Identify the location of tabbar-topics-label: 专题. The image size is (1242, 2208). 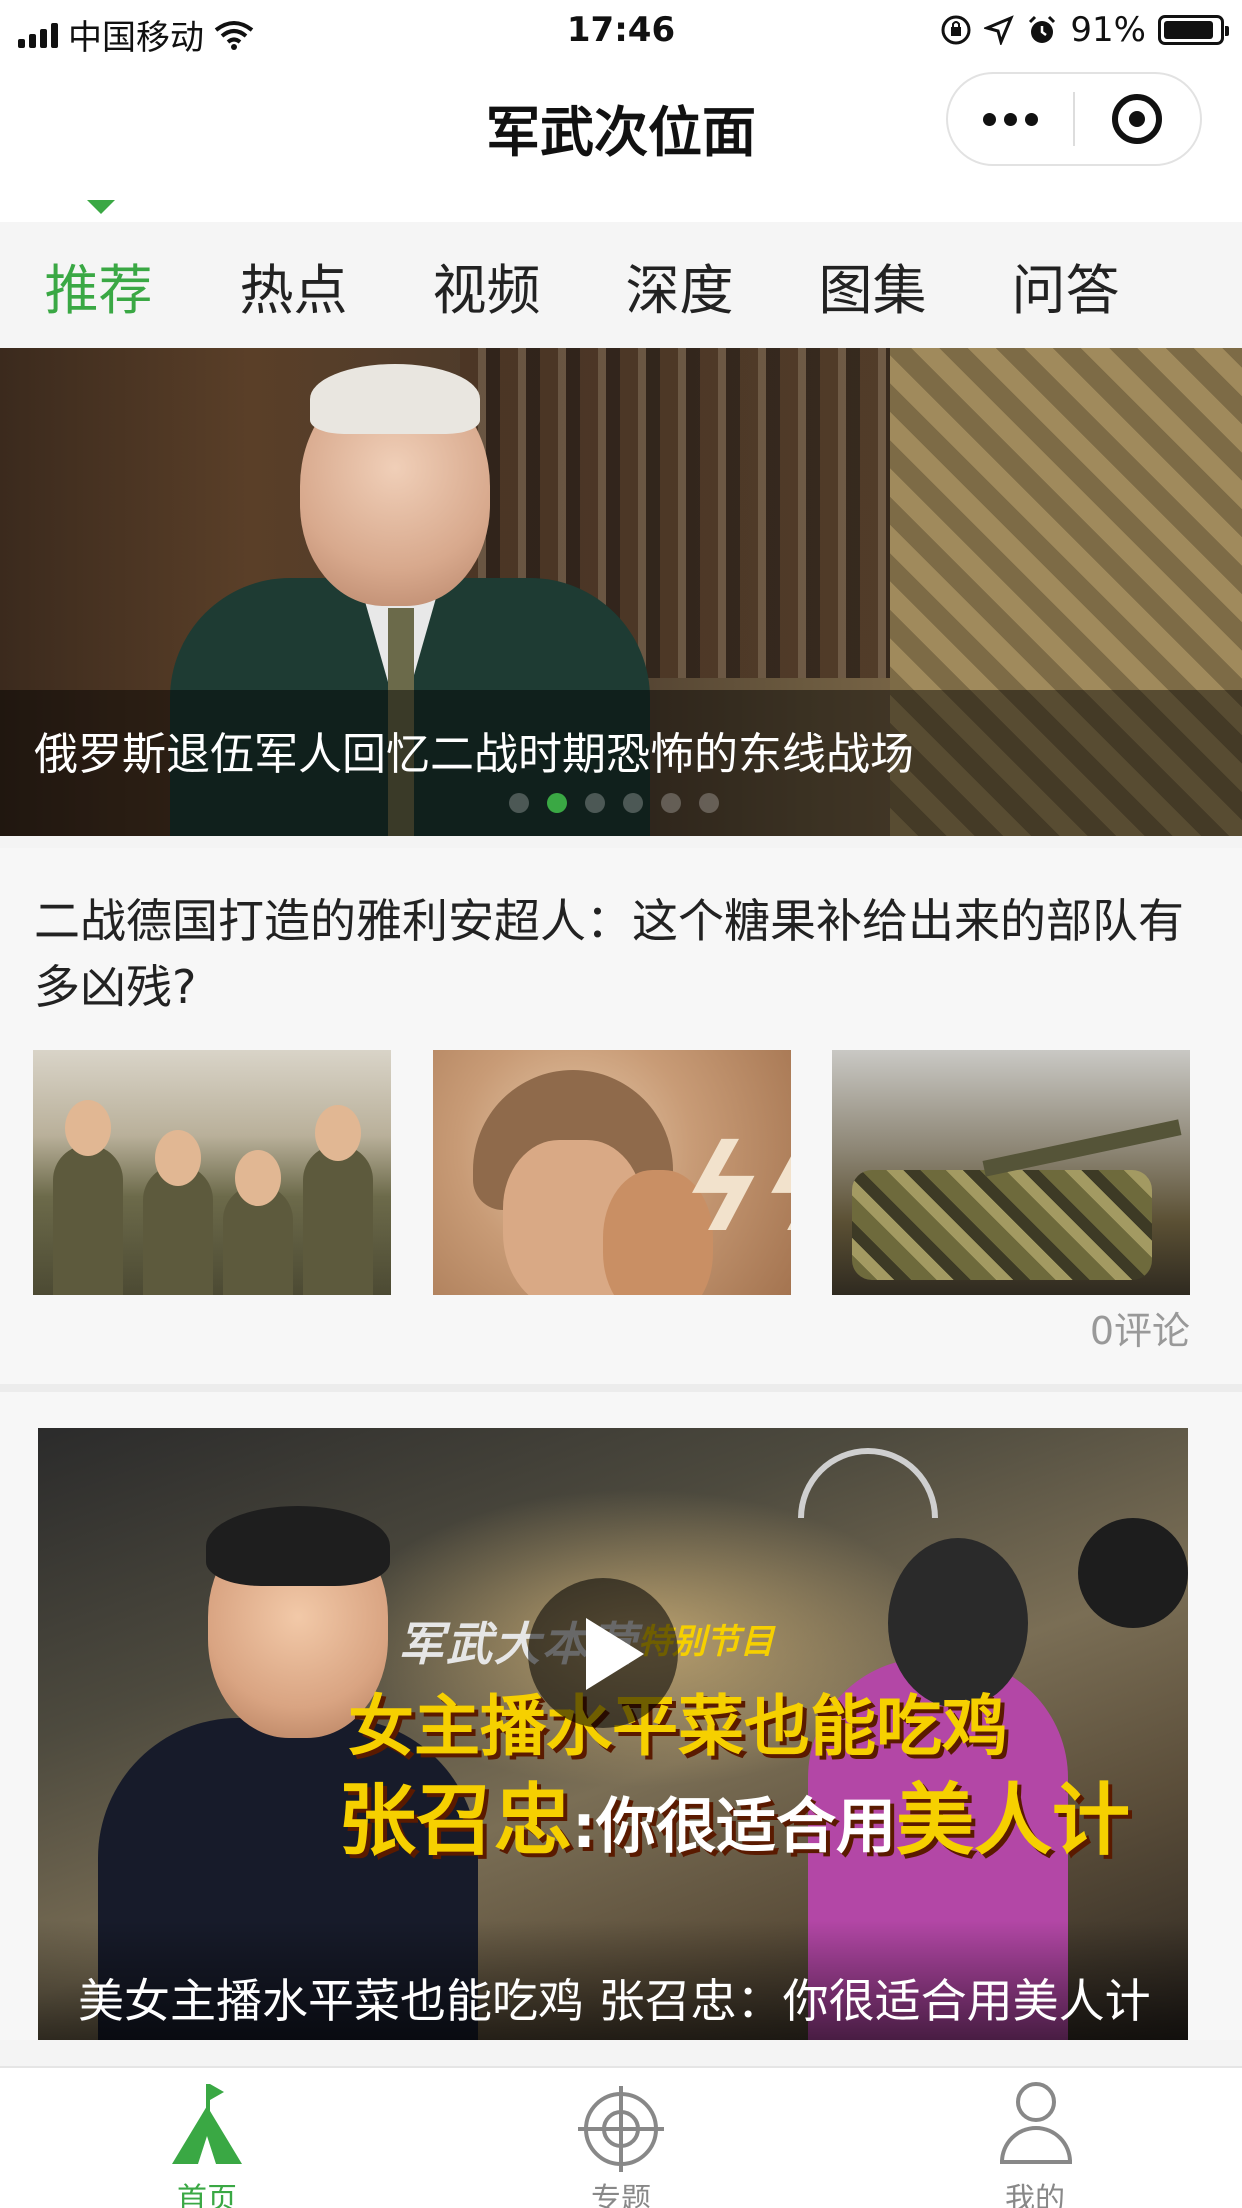
(621, 2195).